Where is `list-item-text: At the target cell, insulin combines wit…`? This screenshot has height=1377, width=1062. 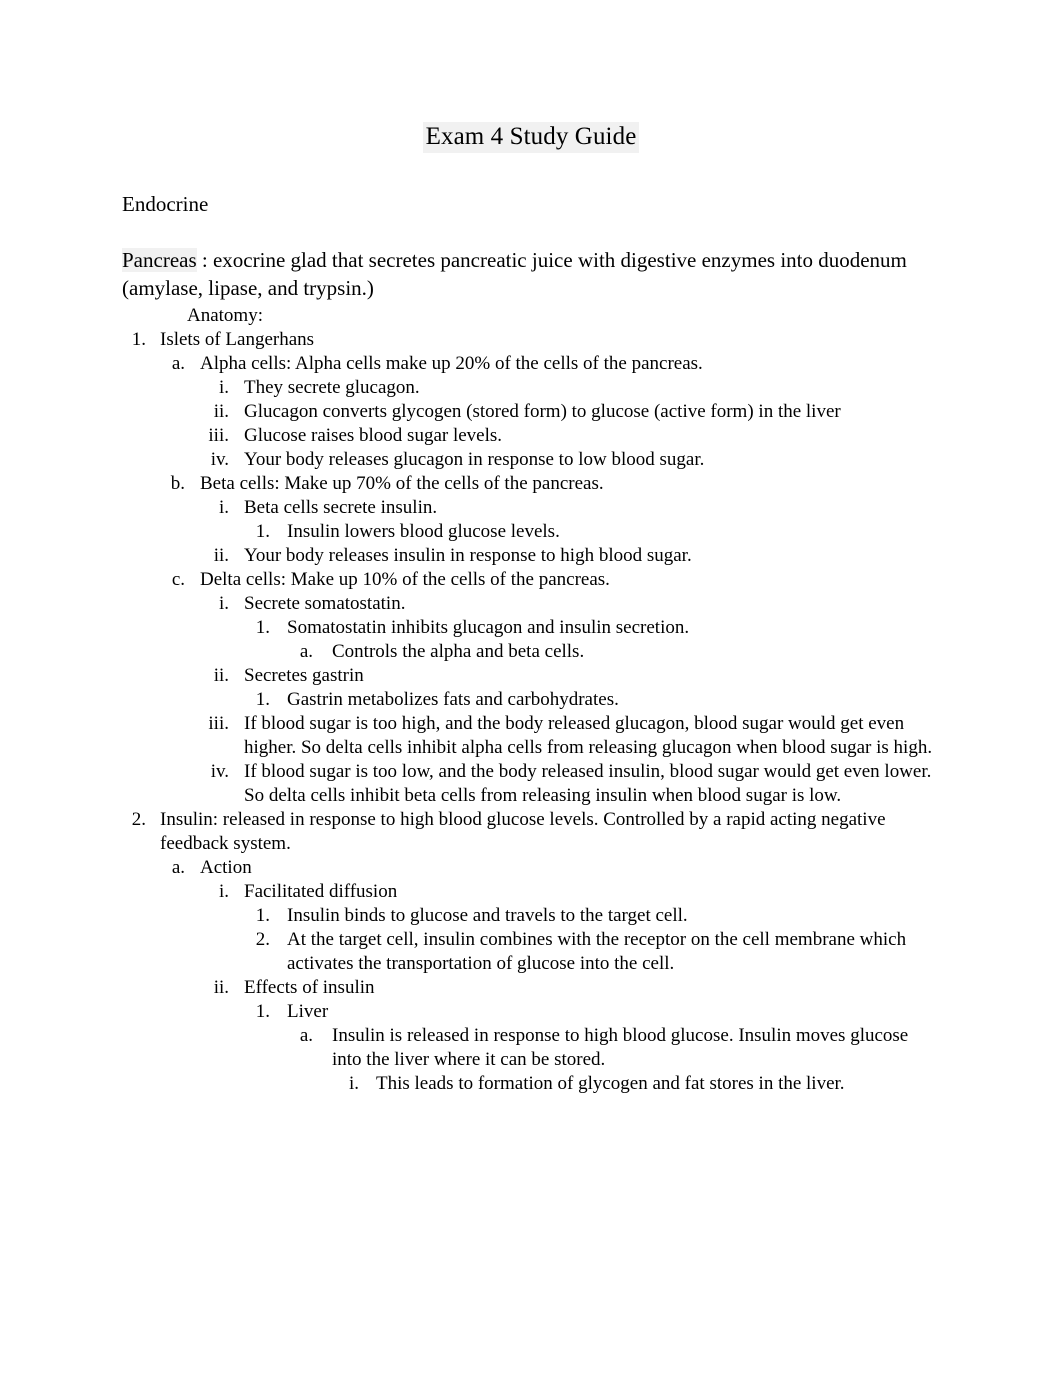
list-item-text: At the target cell, insulin combines wit… is located at coordinates (597, 951).